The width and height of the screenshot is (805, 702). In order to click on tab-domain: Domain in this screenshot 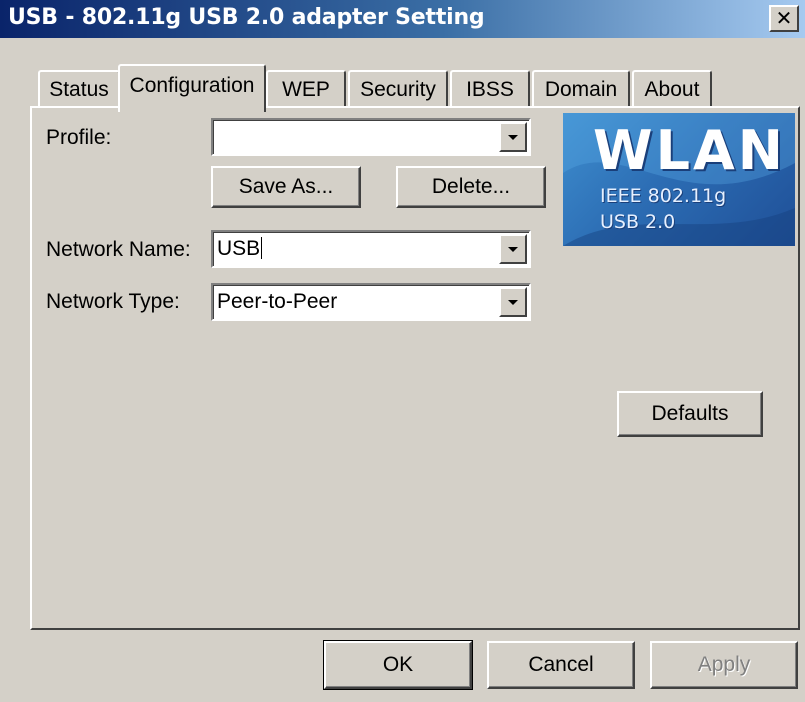, I will do `click(581, 90)`.